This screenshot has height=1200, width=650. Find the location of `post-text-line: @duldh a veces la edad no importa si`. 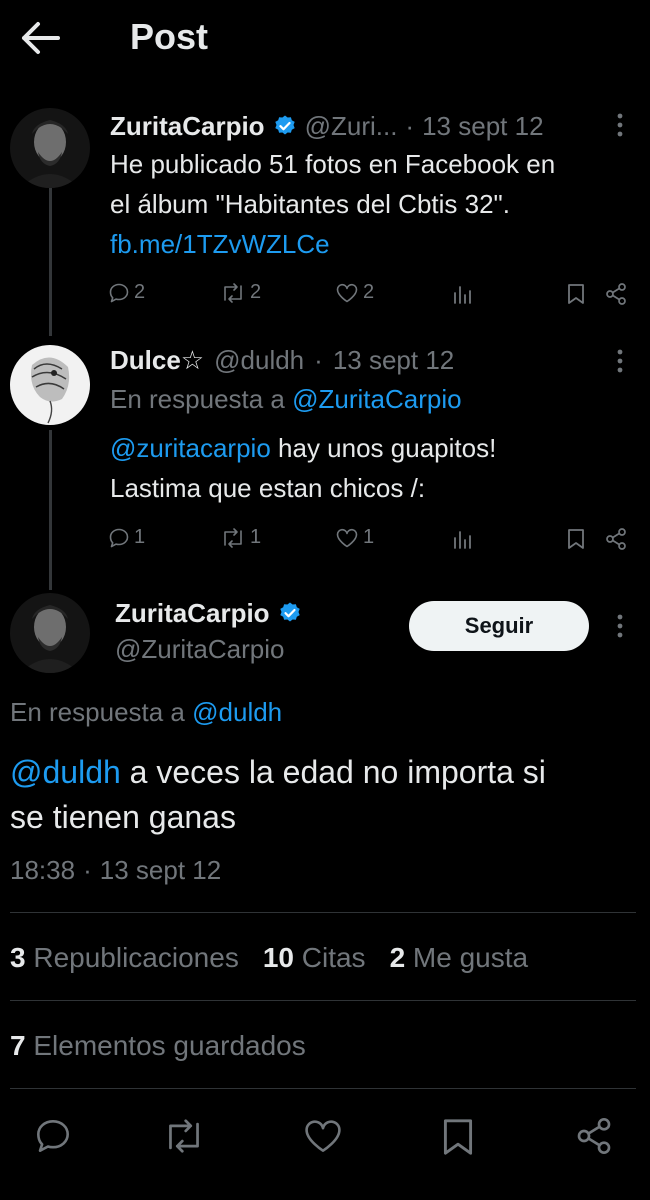

post-text-line: @duldh a veces la edad no importa si is located at coordinates (325, 772).